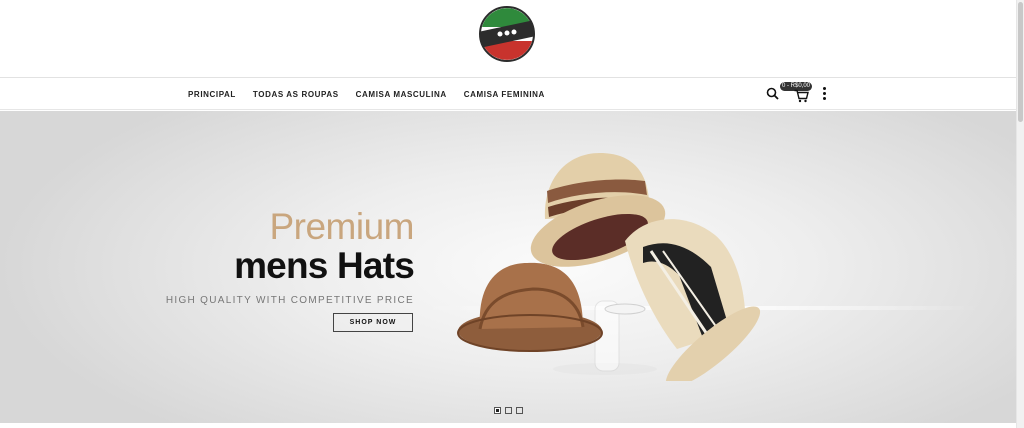 This screenshot has height=428, width=1024. I want to click on nav-icons: 0 - R$0,00, so click(800, 94).